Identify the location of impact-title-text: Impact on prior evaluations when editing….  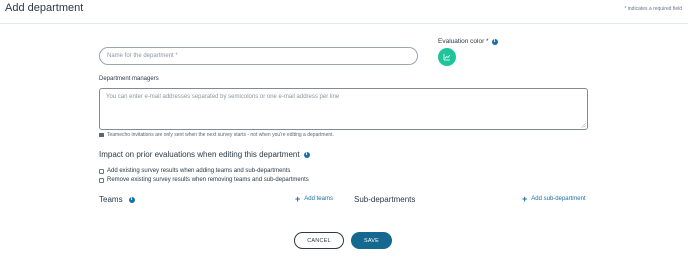
(199, 154).